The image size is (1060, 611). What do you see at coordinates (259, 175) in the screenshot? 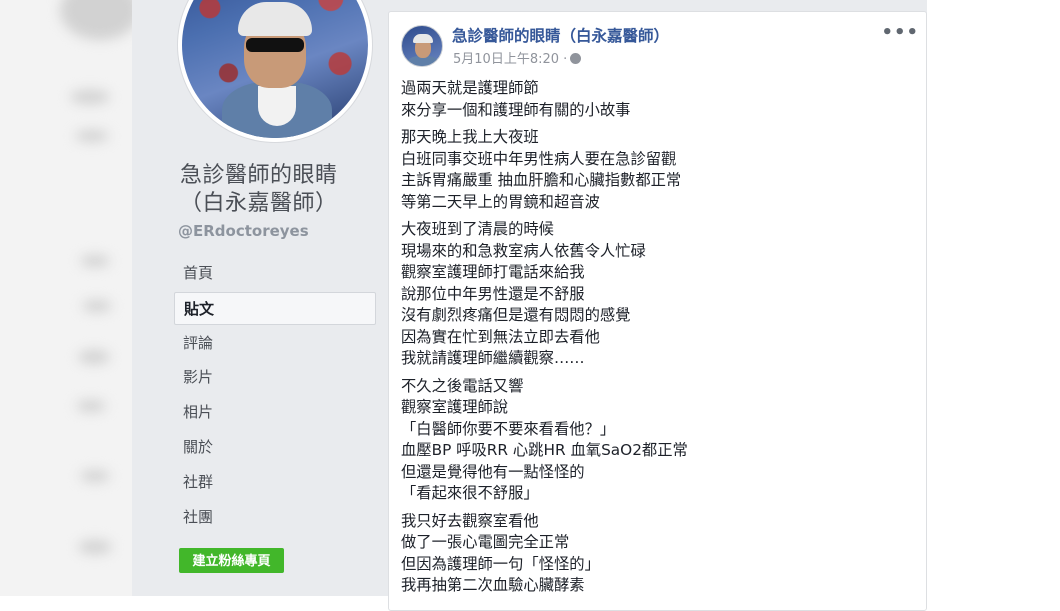
I see `page-title-line1: 急診醫師的眼睛` at bounding box center [259, 175].